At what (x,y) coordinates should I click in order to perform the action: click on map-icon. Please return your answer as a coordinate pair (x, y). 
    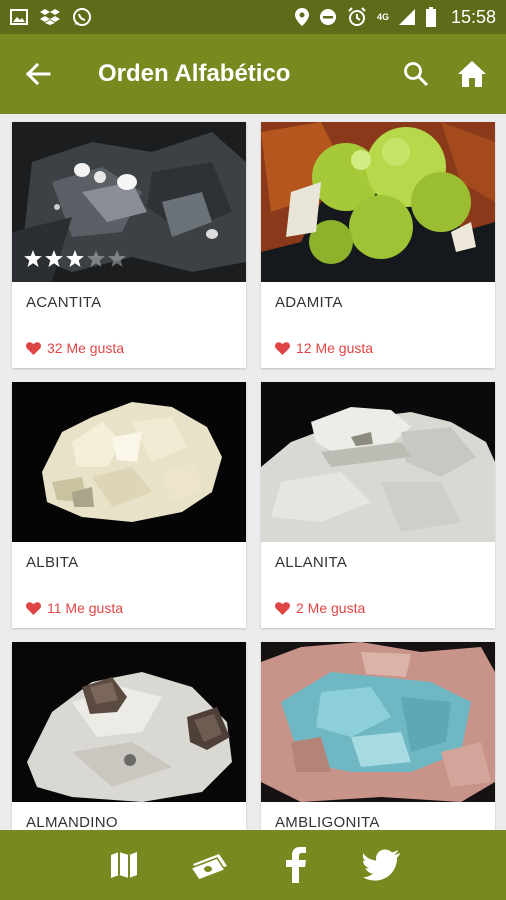
    Looking at the image, I should click on (124, 865).